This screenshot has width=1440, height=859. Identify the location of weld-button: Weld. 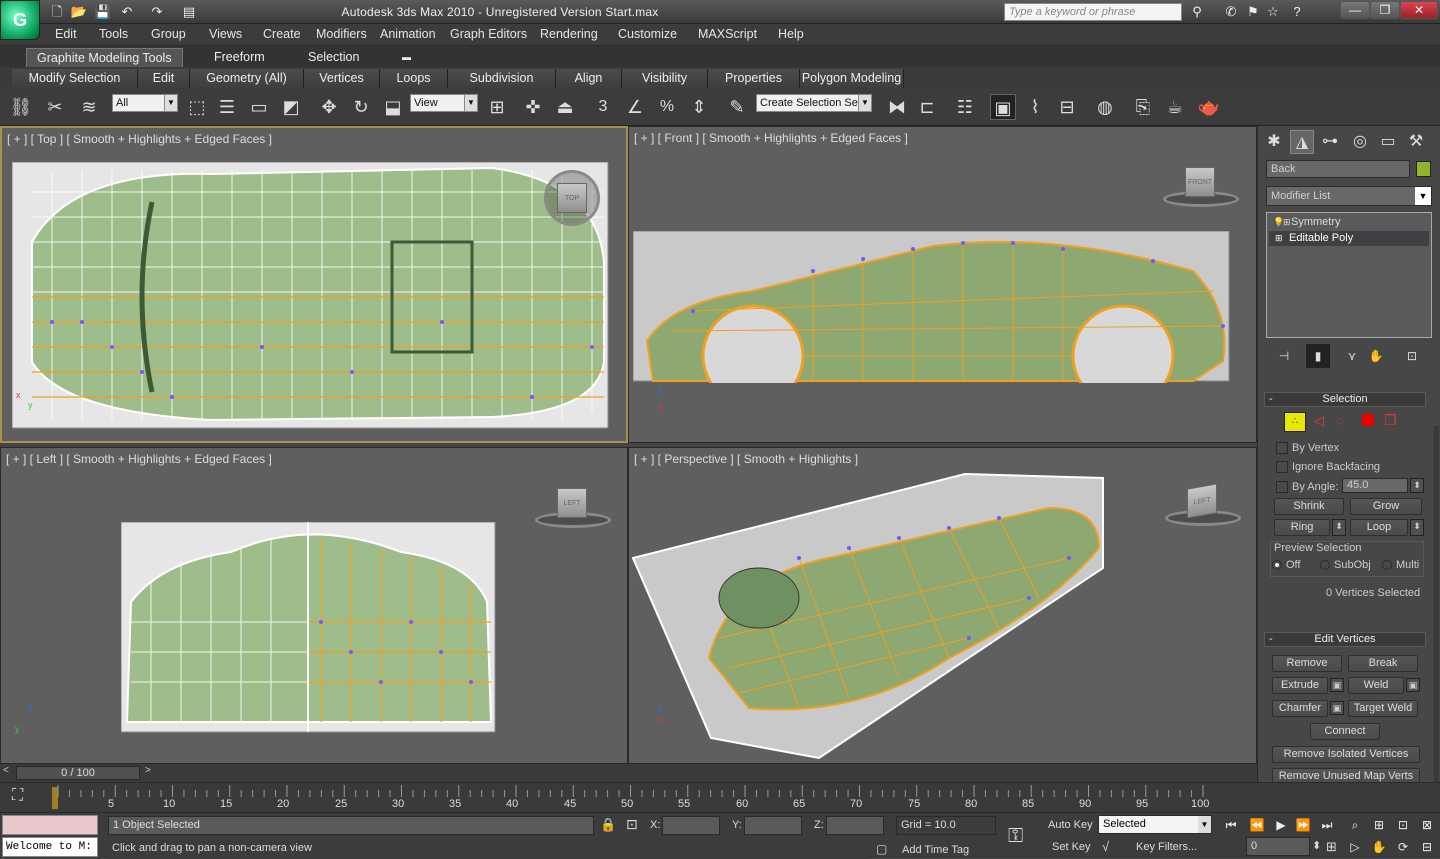
(1376, 685).